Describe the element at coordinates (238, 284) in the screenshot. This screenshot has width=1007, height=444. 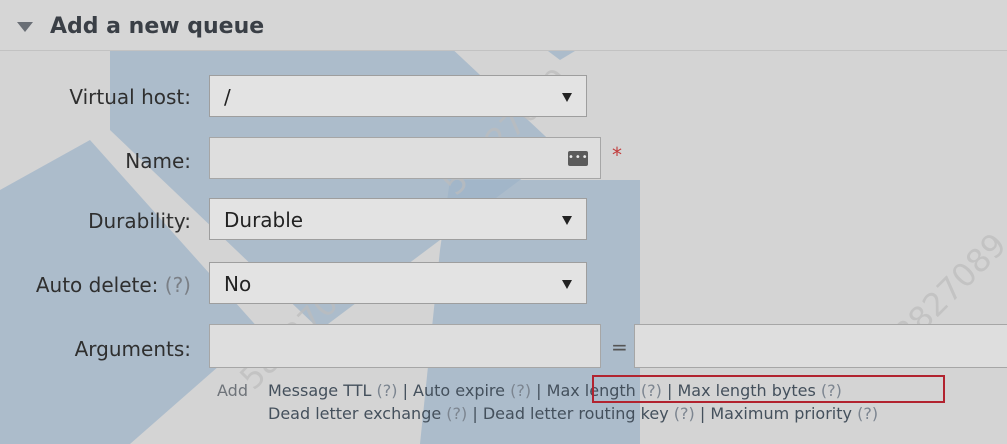
I see `auto-delete-value: No` at that location.